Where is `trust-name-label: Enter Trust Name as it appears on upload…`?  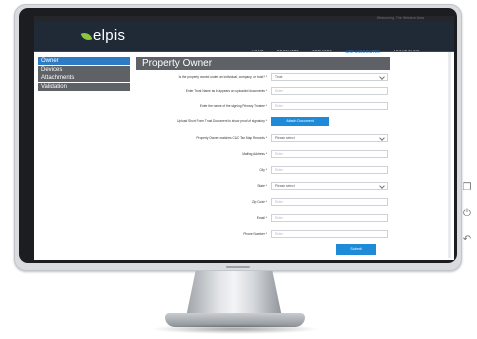 trust-name-label: Enter Trust Name as it appears on upload… is located at coordinates (226, 91).